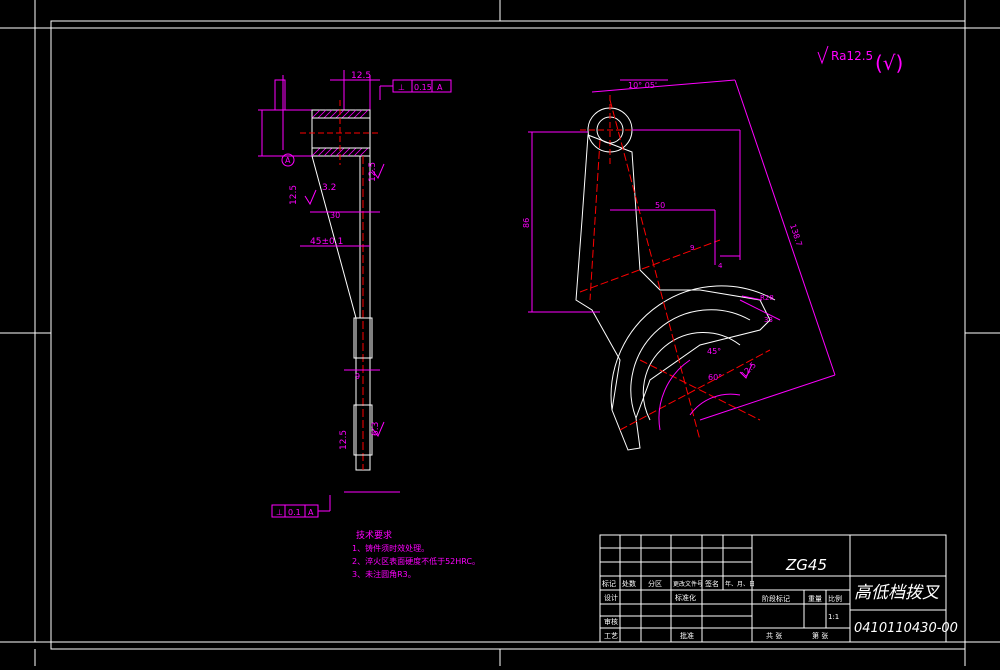  What do you see at coordinates (374, 535) in the screenshot?
I see `tech-notes-title: 技术要求` at bounding box center [374, 535].